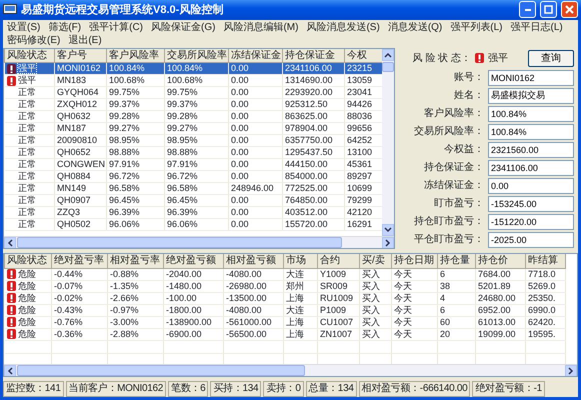  I want to click on input-field: -2025.00, so click(531, 240).